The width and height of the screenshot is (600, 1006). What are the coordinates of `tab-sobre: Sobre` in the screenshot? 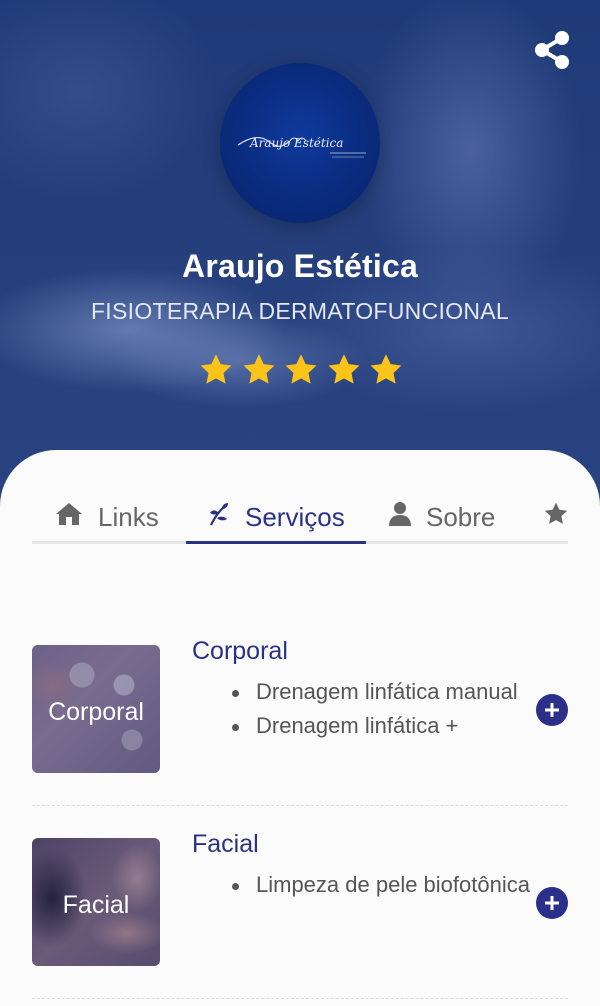 It's located at (441, 517).